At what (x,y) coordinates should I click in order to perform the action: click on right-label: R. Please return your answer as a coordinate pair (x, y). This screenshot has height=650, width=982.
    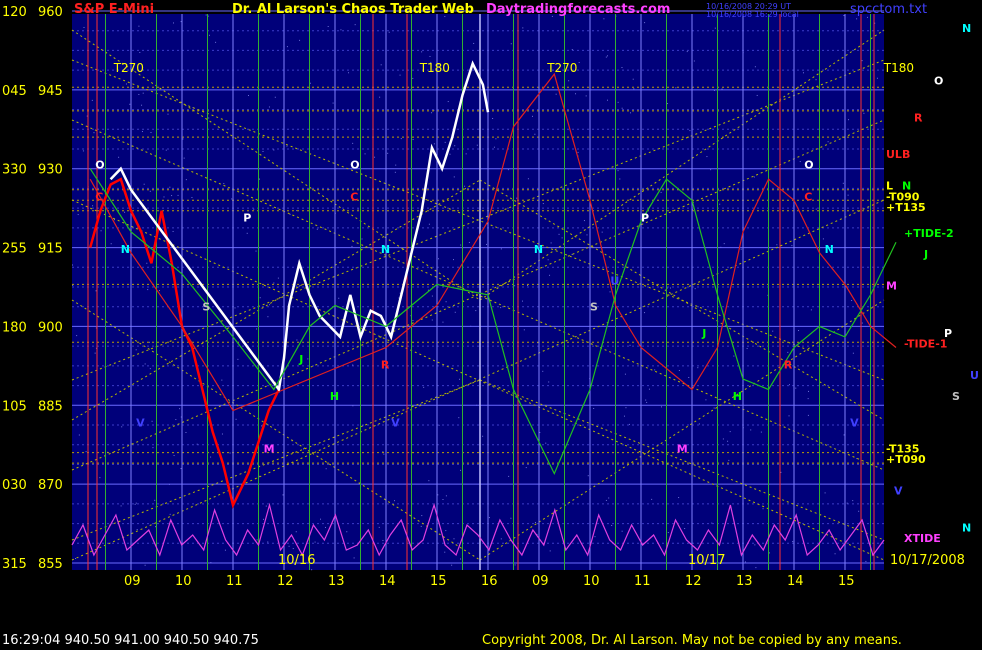
    Looking at the image, I should click on (918, 117).